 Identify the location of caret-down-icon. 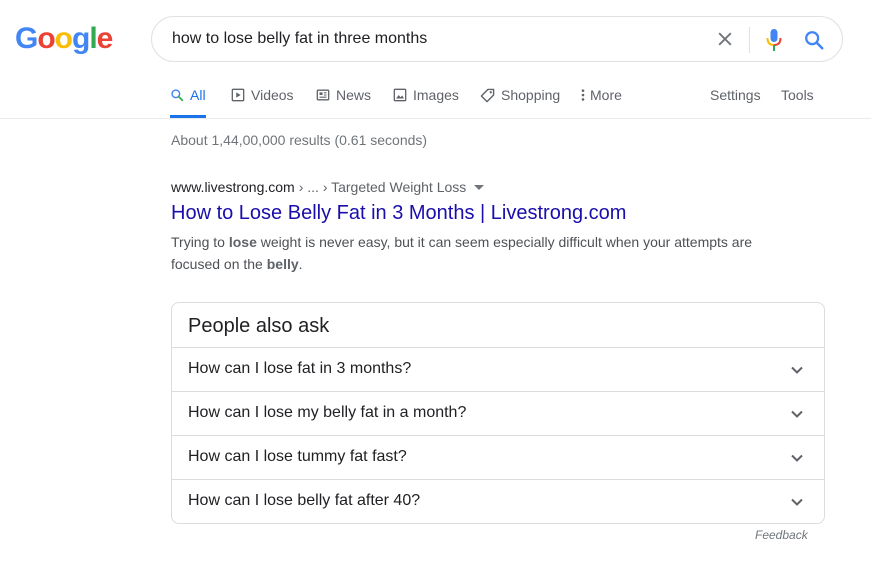
(479, 187).